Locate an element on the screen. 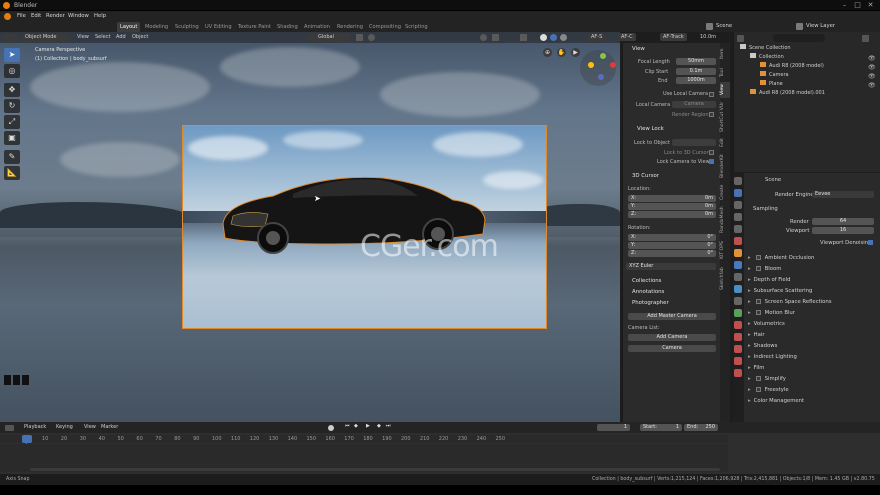 This screenshot has width=880, height=495. add-master-camera-button: Add Master Camera is located at coordinates (672, 316).